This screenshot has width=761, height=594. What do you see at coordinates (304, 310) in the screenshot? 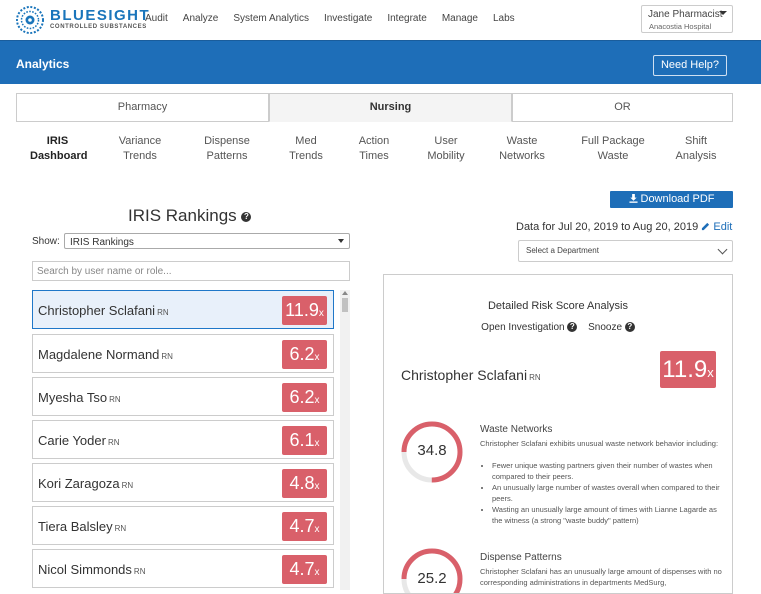
I see `risk-score-badge: 11.9x` at bounding box center [304, 310].